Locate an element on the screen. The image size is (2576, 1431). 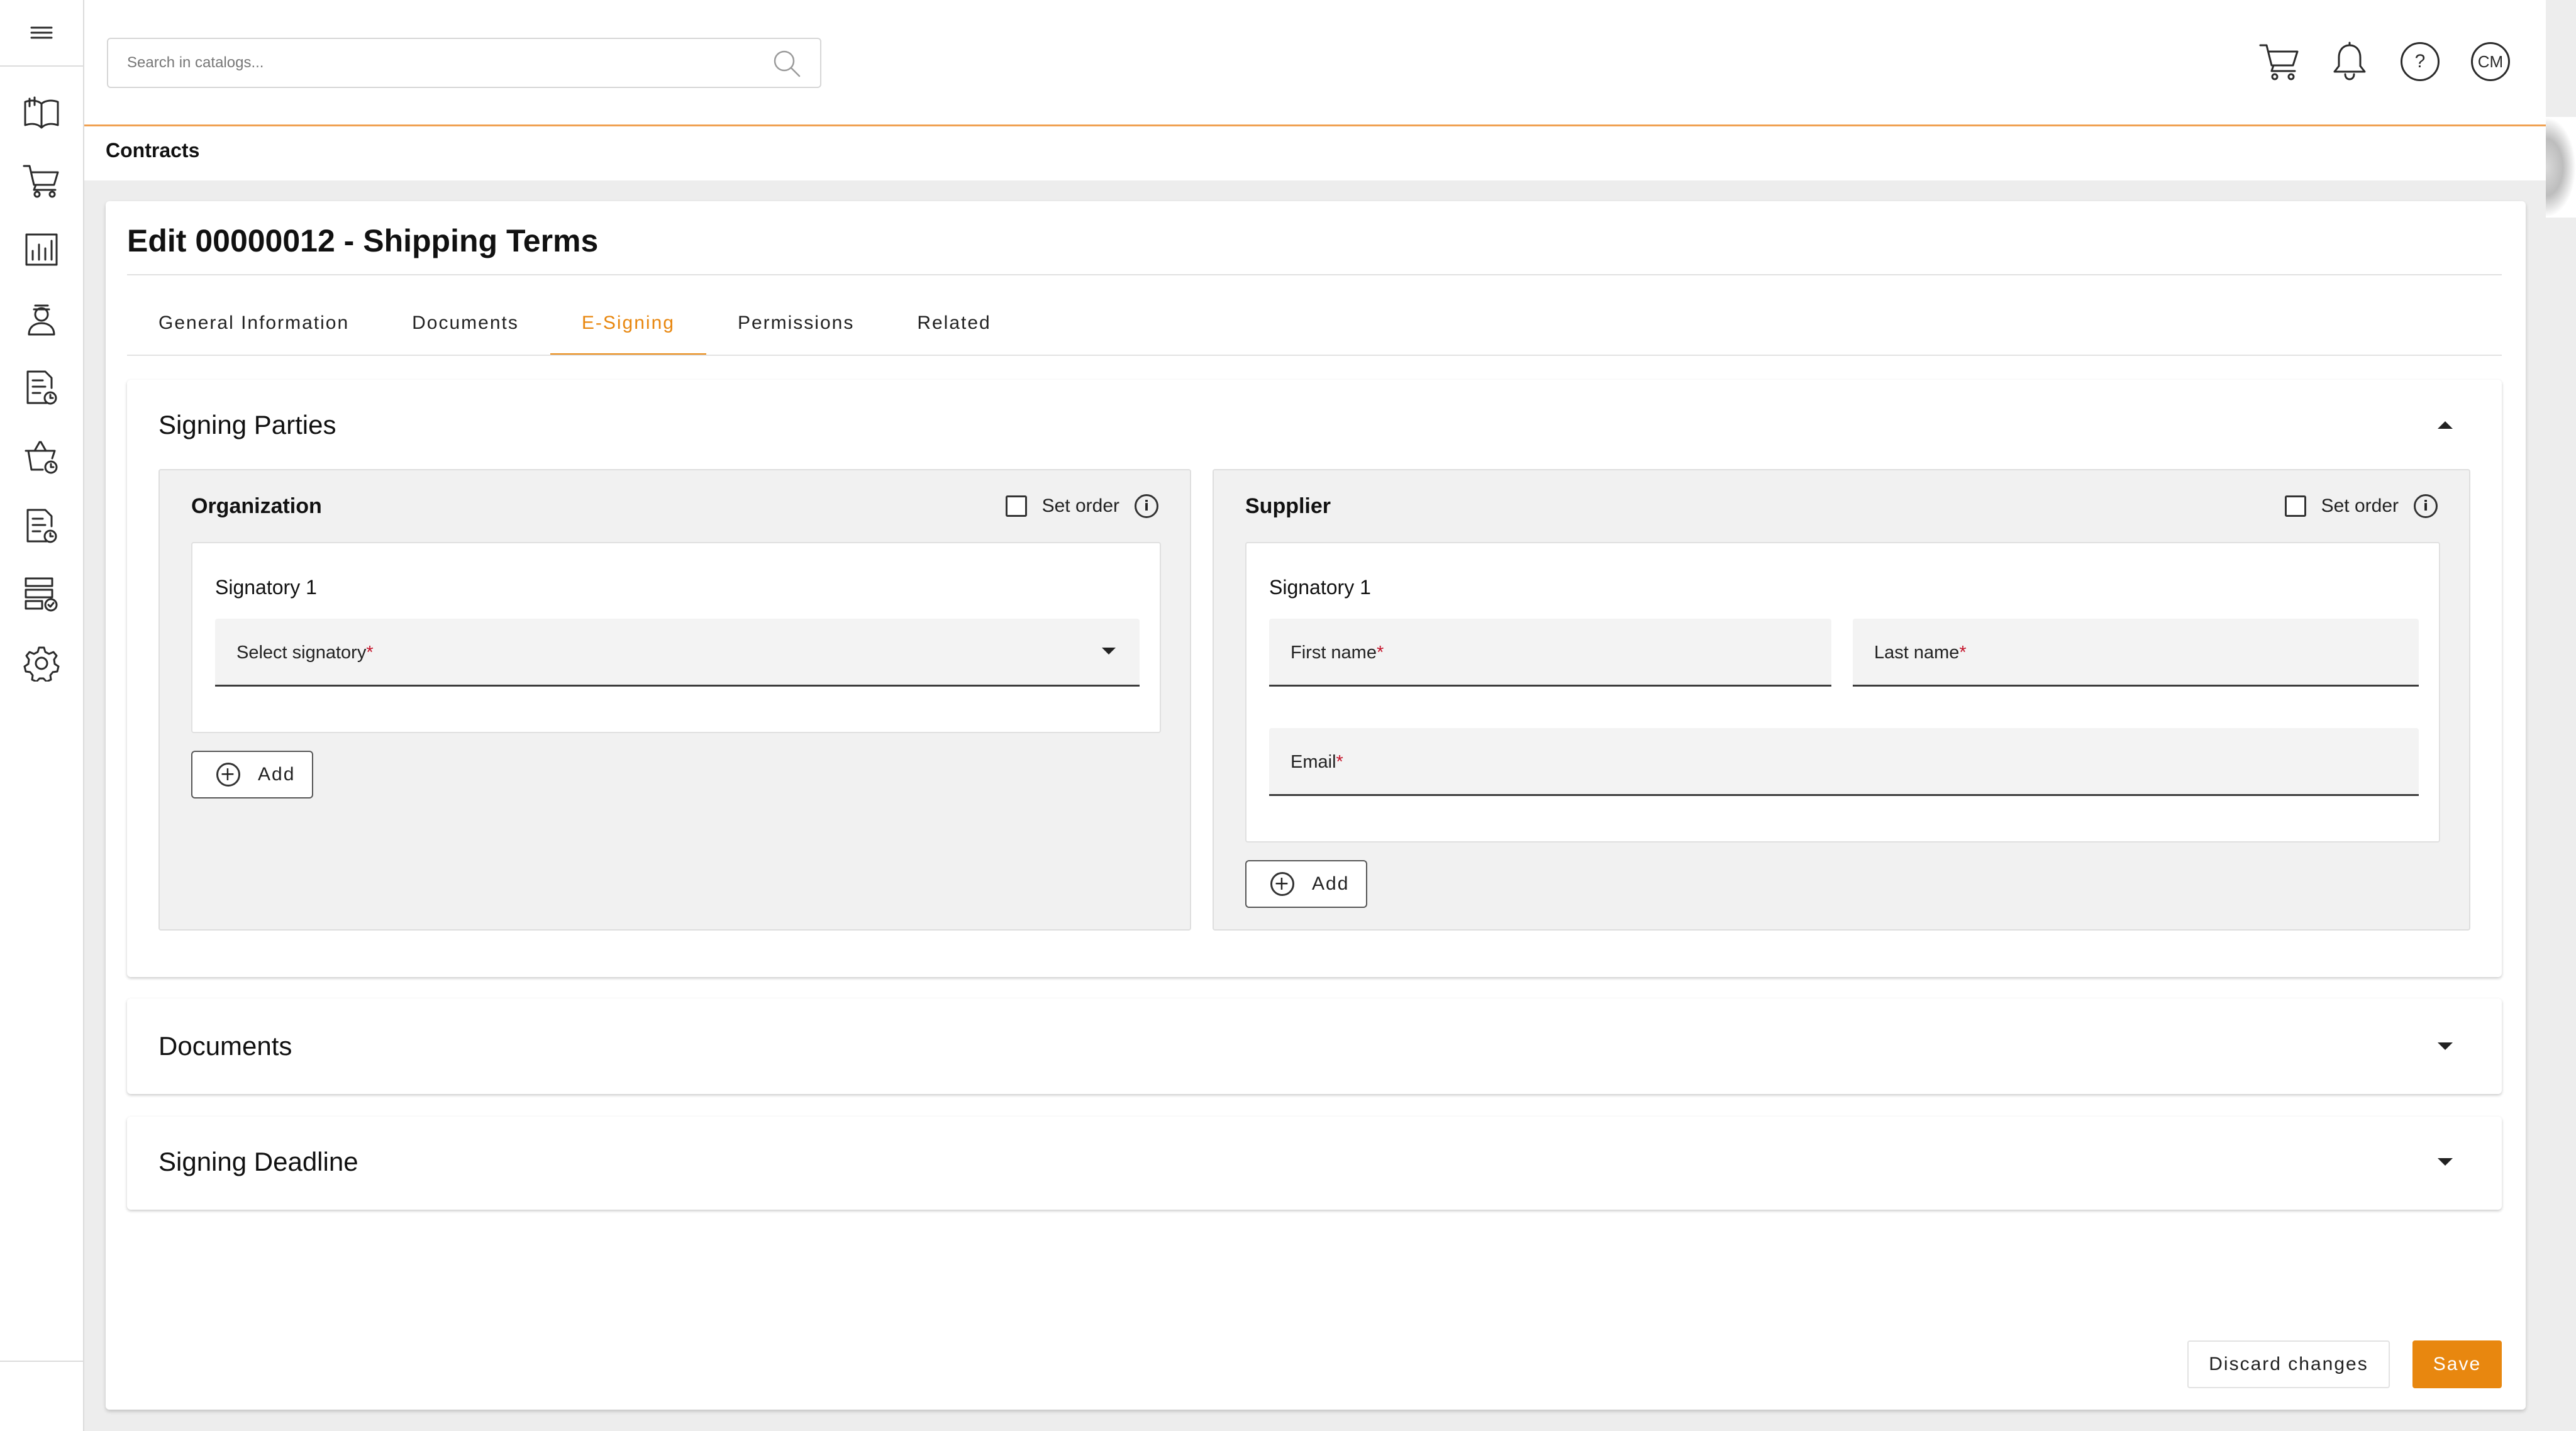
help-icon: ? is located at coordinates (2420, 61).